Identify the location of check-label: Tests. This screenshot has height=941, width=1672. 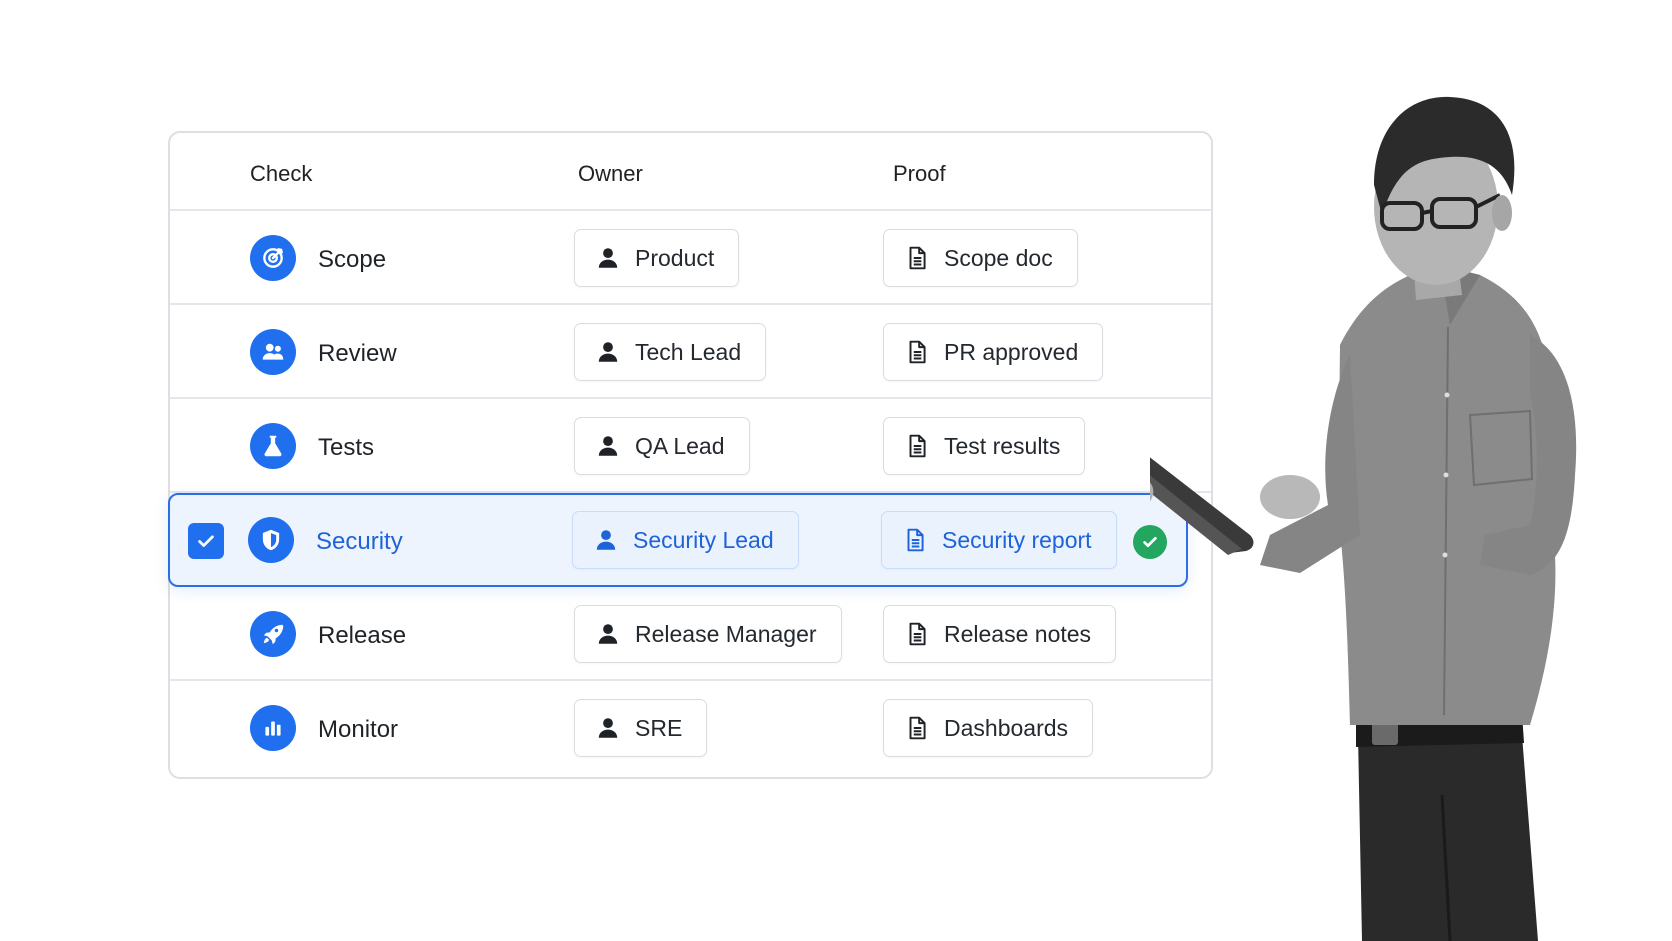
(346, 447).